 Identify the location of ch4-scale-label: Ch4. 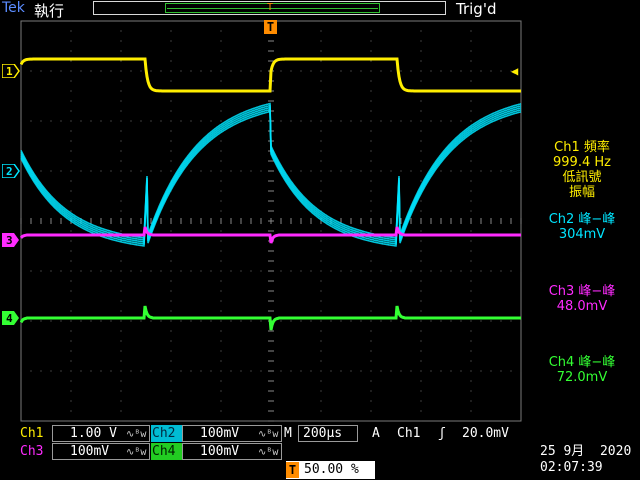
(163, 452).